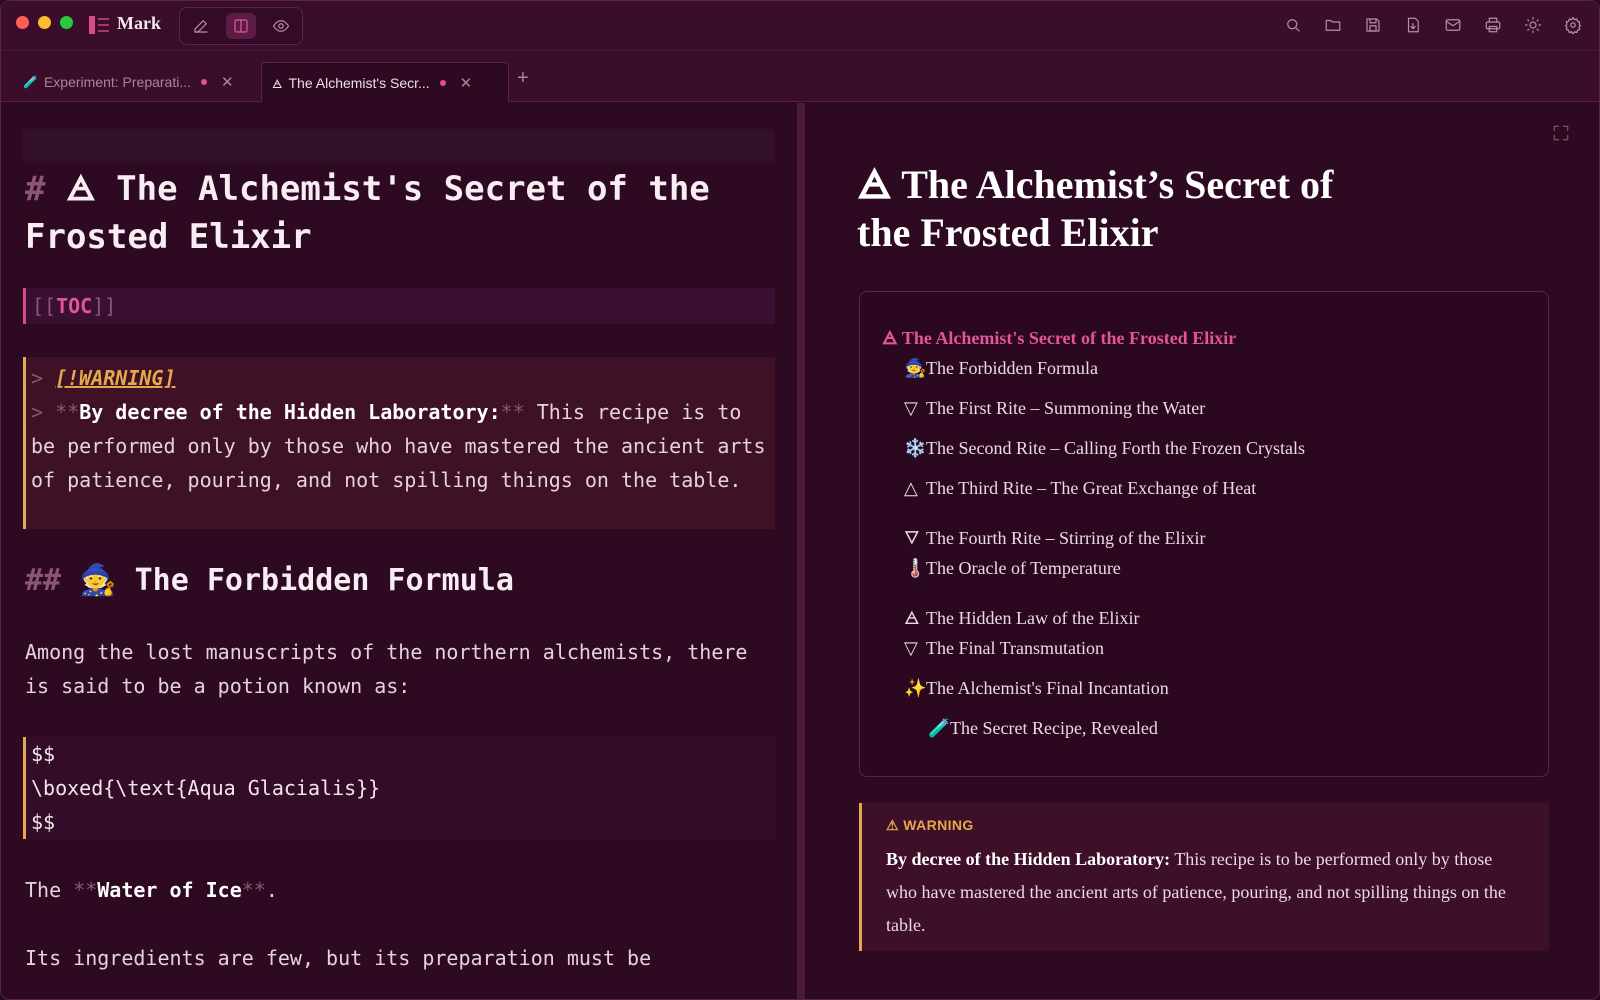  I want to click on toc-item: 🜁 The Hidden Law of the Elixir, so click(1021, 616).